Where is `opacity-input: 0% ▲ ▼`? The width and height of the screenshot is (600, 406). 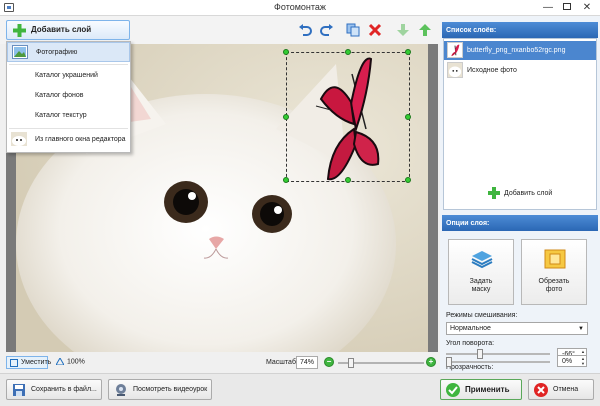
opacity-input: 0% ▲ ▼ is located at coordinates (572, 361).